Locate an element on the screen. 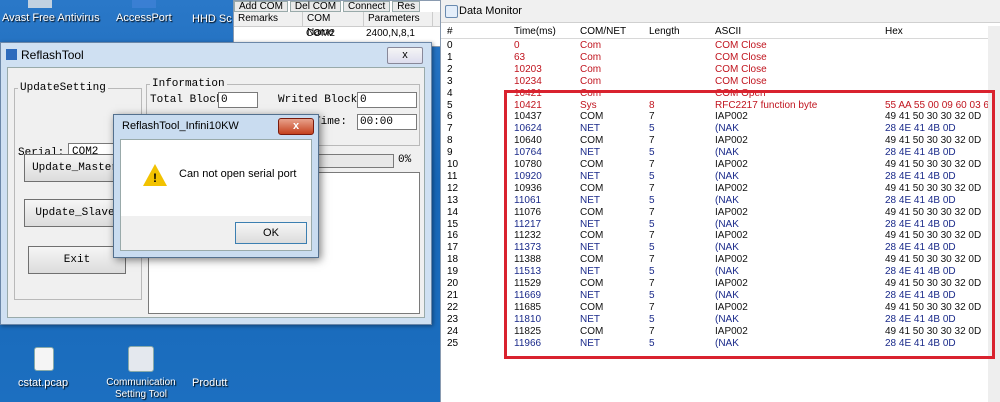 The width and height of the screenshot is (1000, 402). cell-index: 25 is located at coordinates (453, 343).